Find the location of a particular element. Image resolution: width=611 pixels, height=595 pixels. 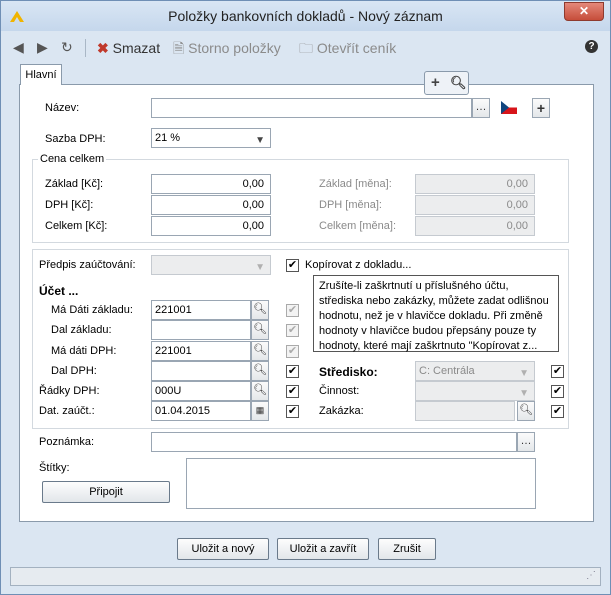

order-checkbox: ✔ is located at coordinates (557, 411).